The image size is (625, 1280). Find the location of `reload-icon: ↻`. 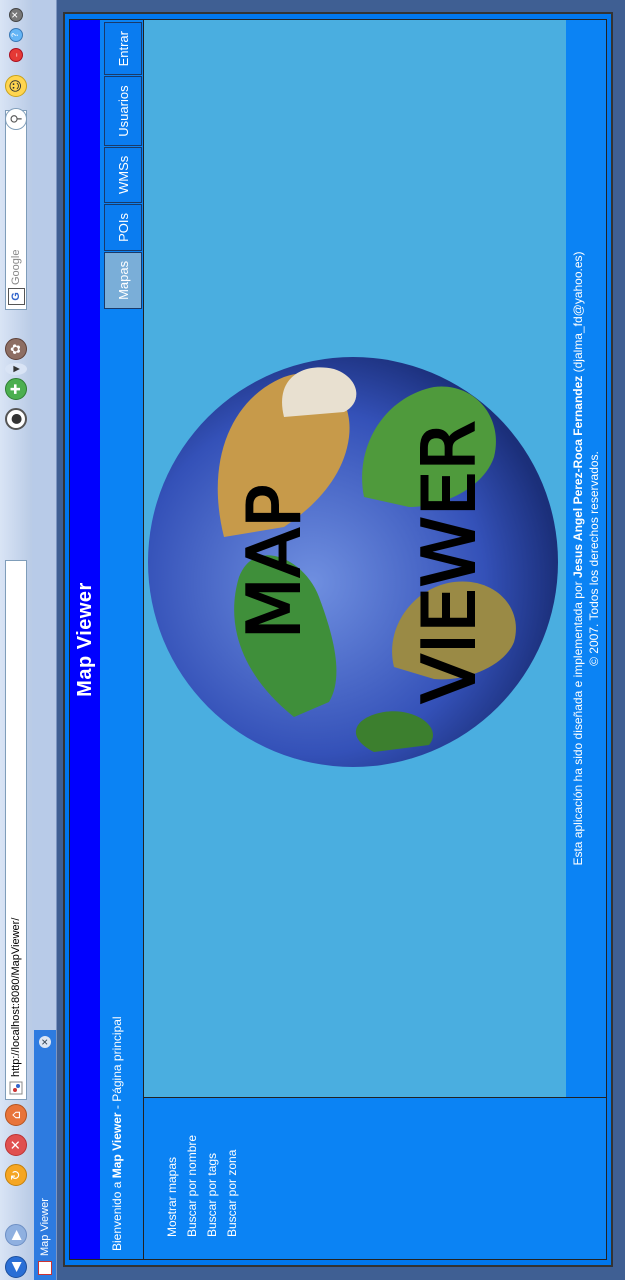

reload-icon: ↻ is located at coordinates (16, 1175).